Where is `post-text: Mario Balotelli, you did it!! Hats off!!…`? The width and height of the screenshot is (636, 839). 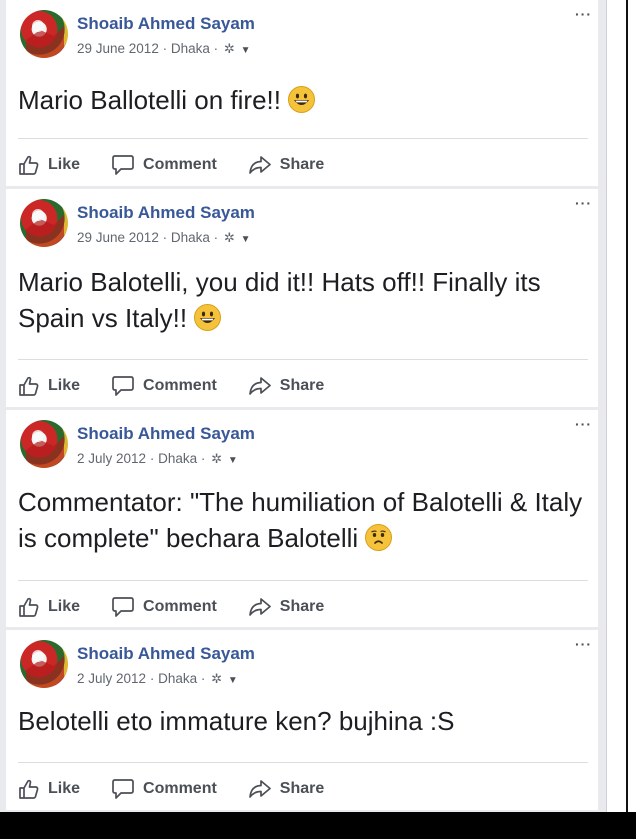
post-text: Mario Balotelli, you did it!! Hats off!!… is located at coordinates (303, 300).